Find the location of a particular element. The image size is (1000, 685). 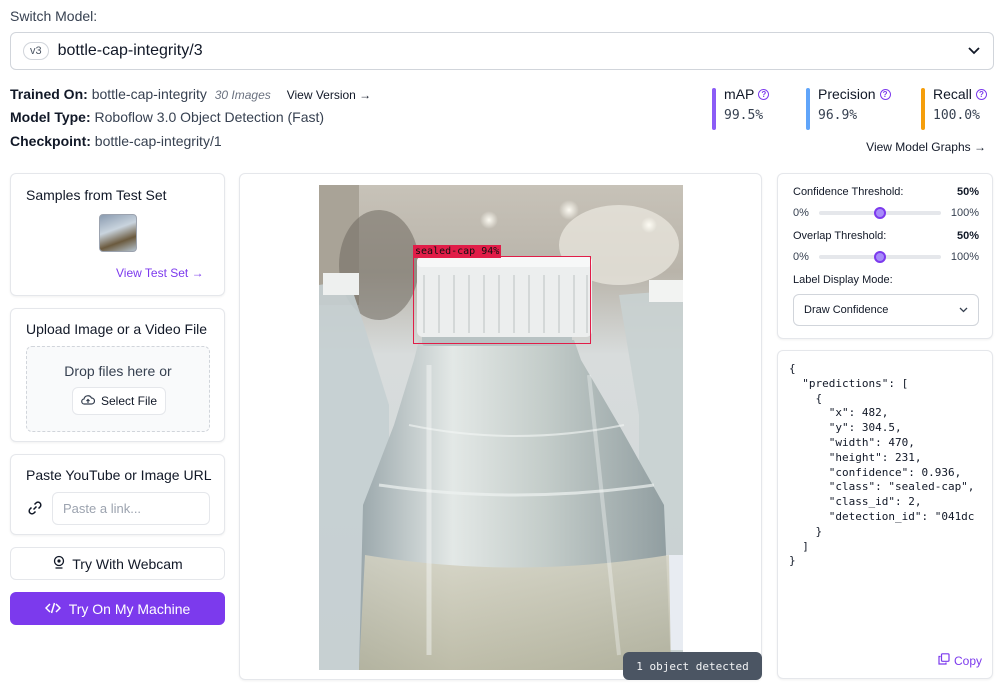

confidence-value: 50% is located at coordinates (967, 192).